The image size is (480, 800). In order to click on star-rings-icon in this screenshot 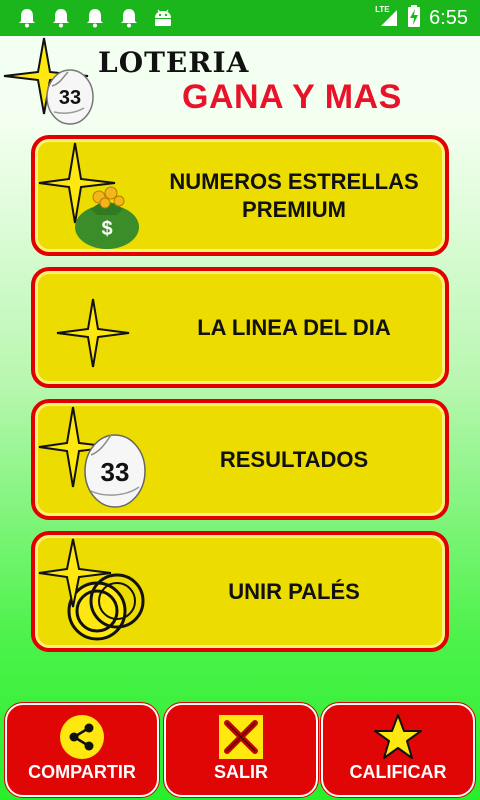, I will do `click(95, 596)`.